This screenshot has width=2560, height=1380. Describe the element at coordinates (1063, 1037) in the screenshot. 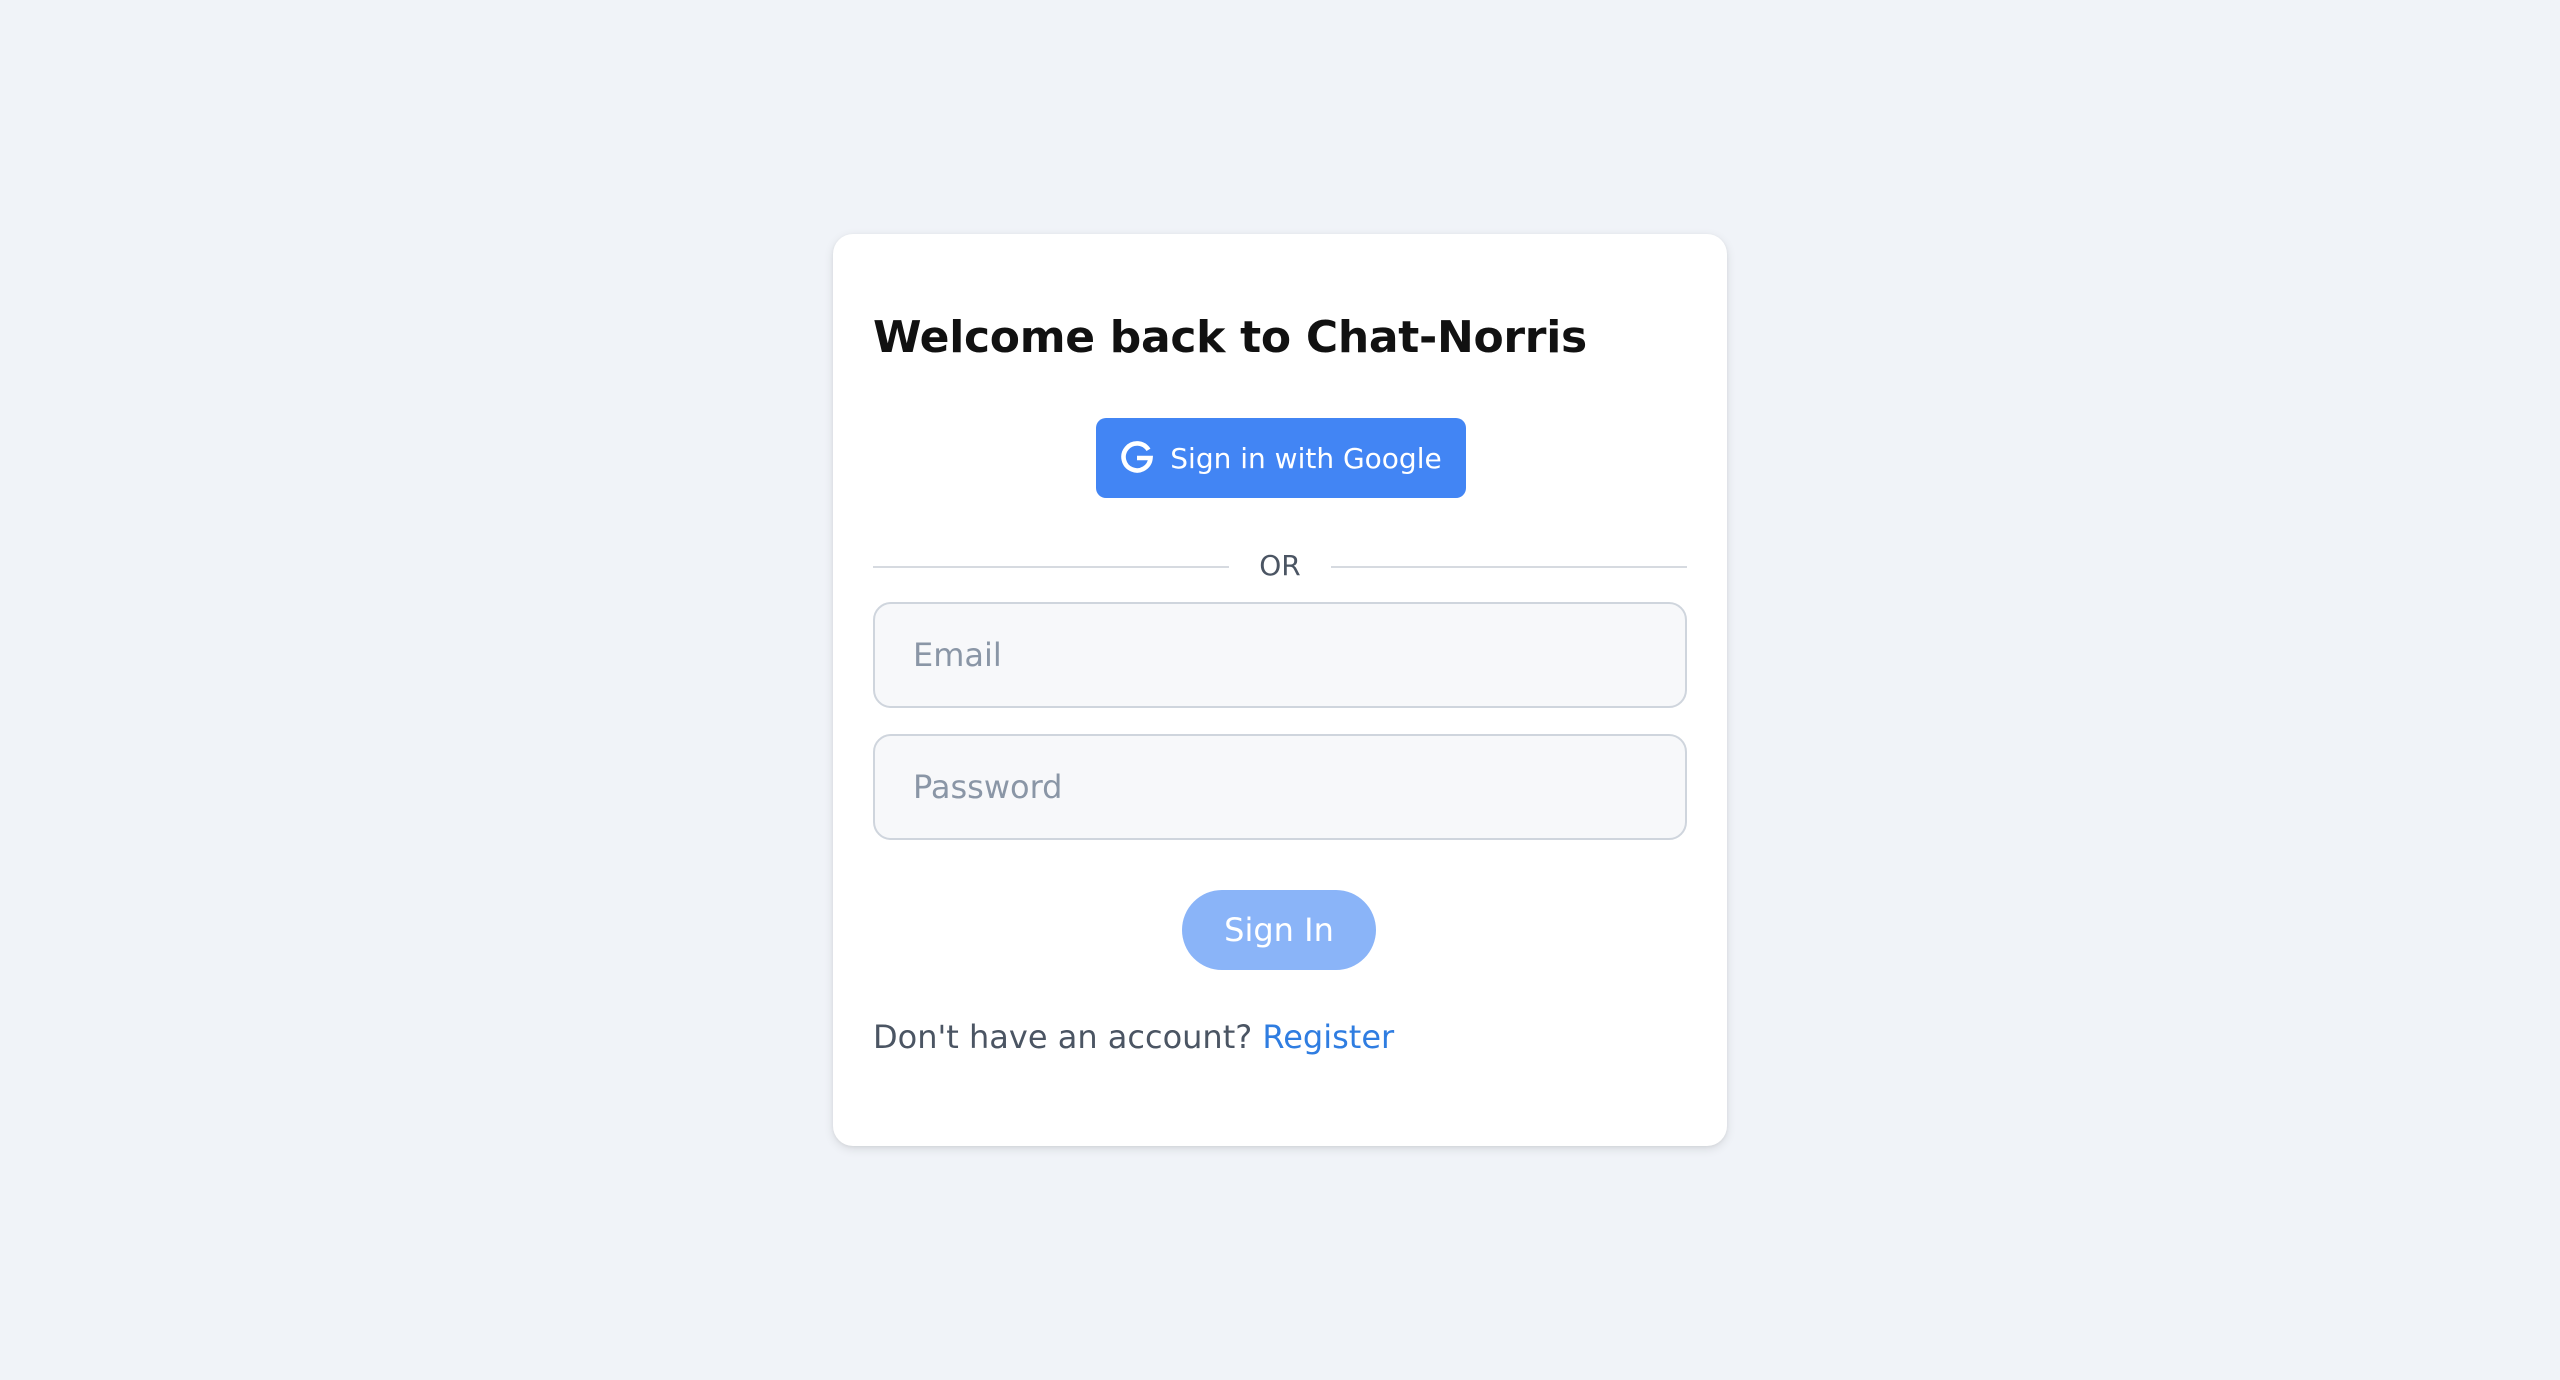

I see `no-account-text: Don't have an account?` at that location.